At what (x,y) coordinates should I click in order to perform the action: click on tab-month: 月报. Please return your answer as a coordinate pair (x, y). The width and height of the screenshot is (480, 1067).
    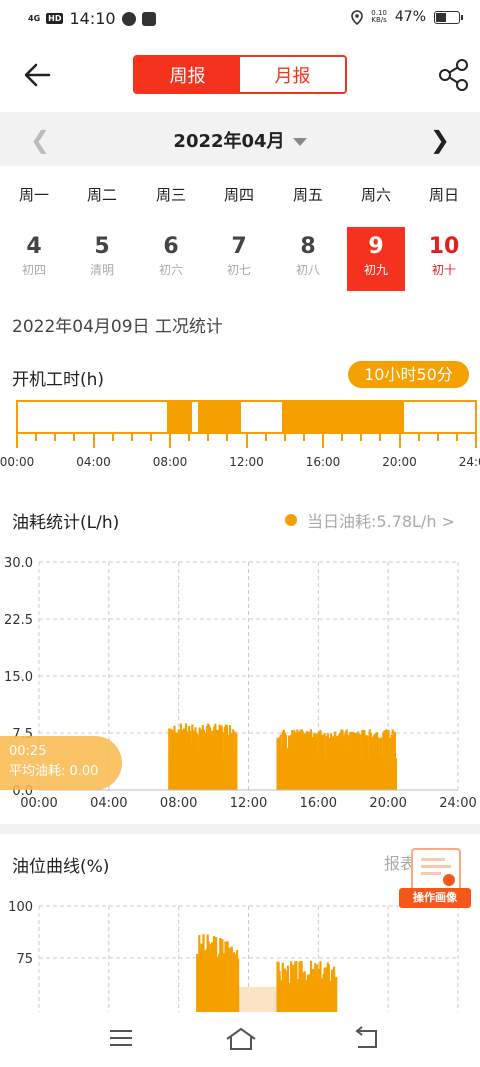
    Looking at the image, I should click on (292, 74).